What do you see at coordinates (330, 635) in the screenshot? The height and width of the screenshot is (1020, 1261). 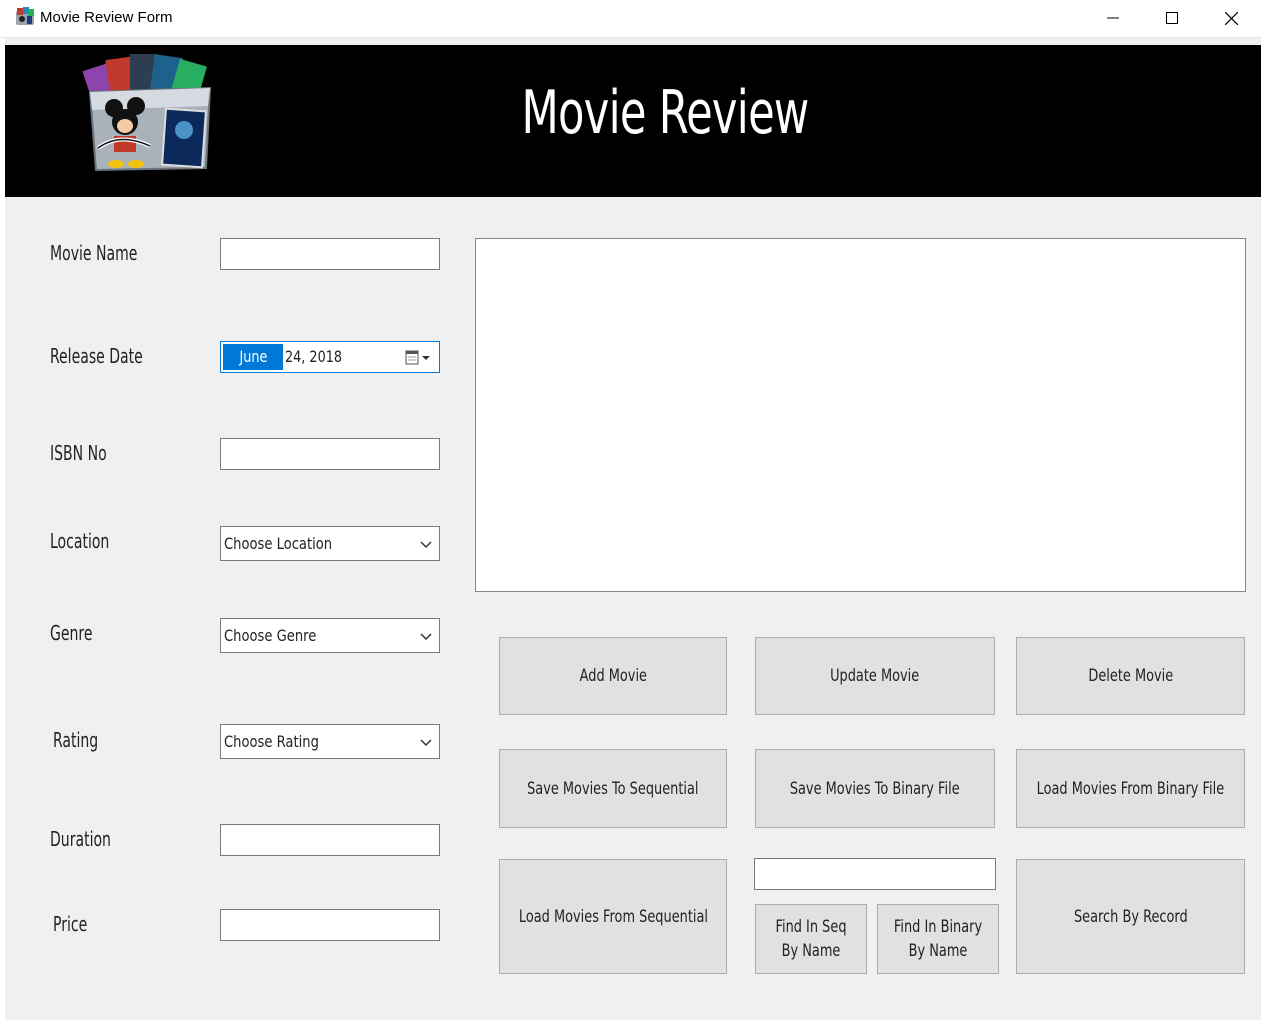 I see `genre-select: Choose Genre` at bounding box center [330, 635].